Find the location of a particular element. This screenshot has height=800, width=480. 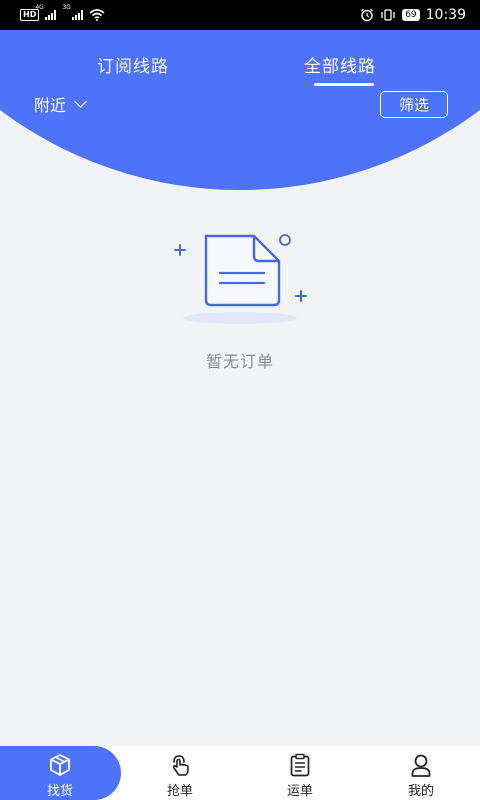

empty-state-message: 暂无订单 is located at coordinates (239, 361).